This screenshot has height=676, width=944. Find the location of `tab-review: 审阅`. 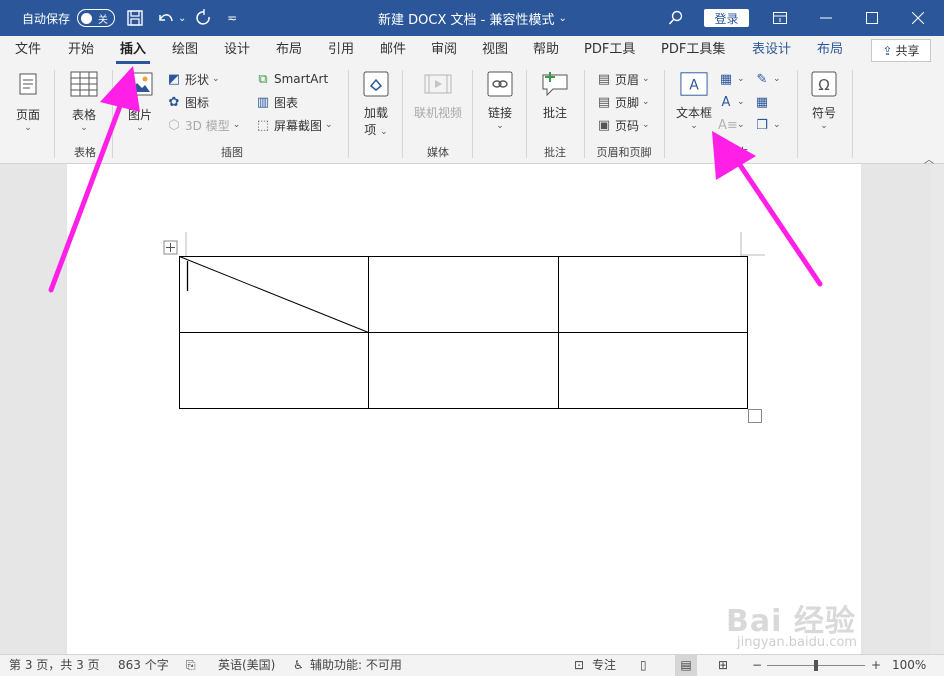

tab-review: 审阅 is located at coordinates (444, 50).